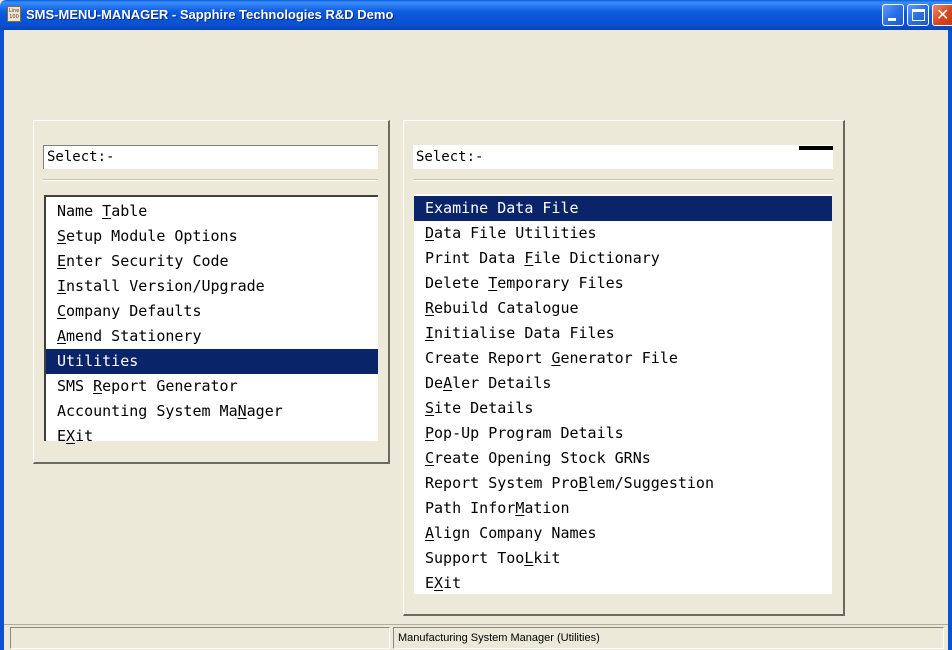  What do you see at coordinates (200, 638) in the screenshot?
I see `status-pane-left` at bounding box center [200, 638].